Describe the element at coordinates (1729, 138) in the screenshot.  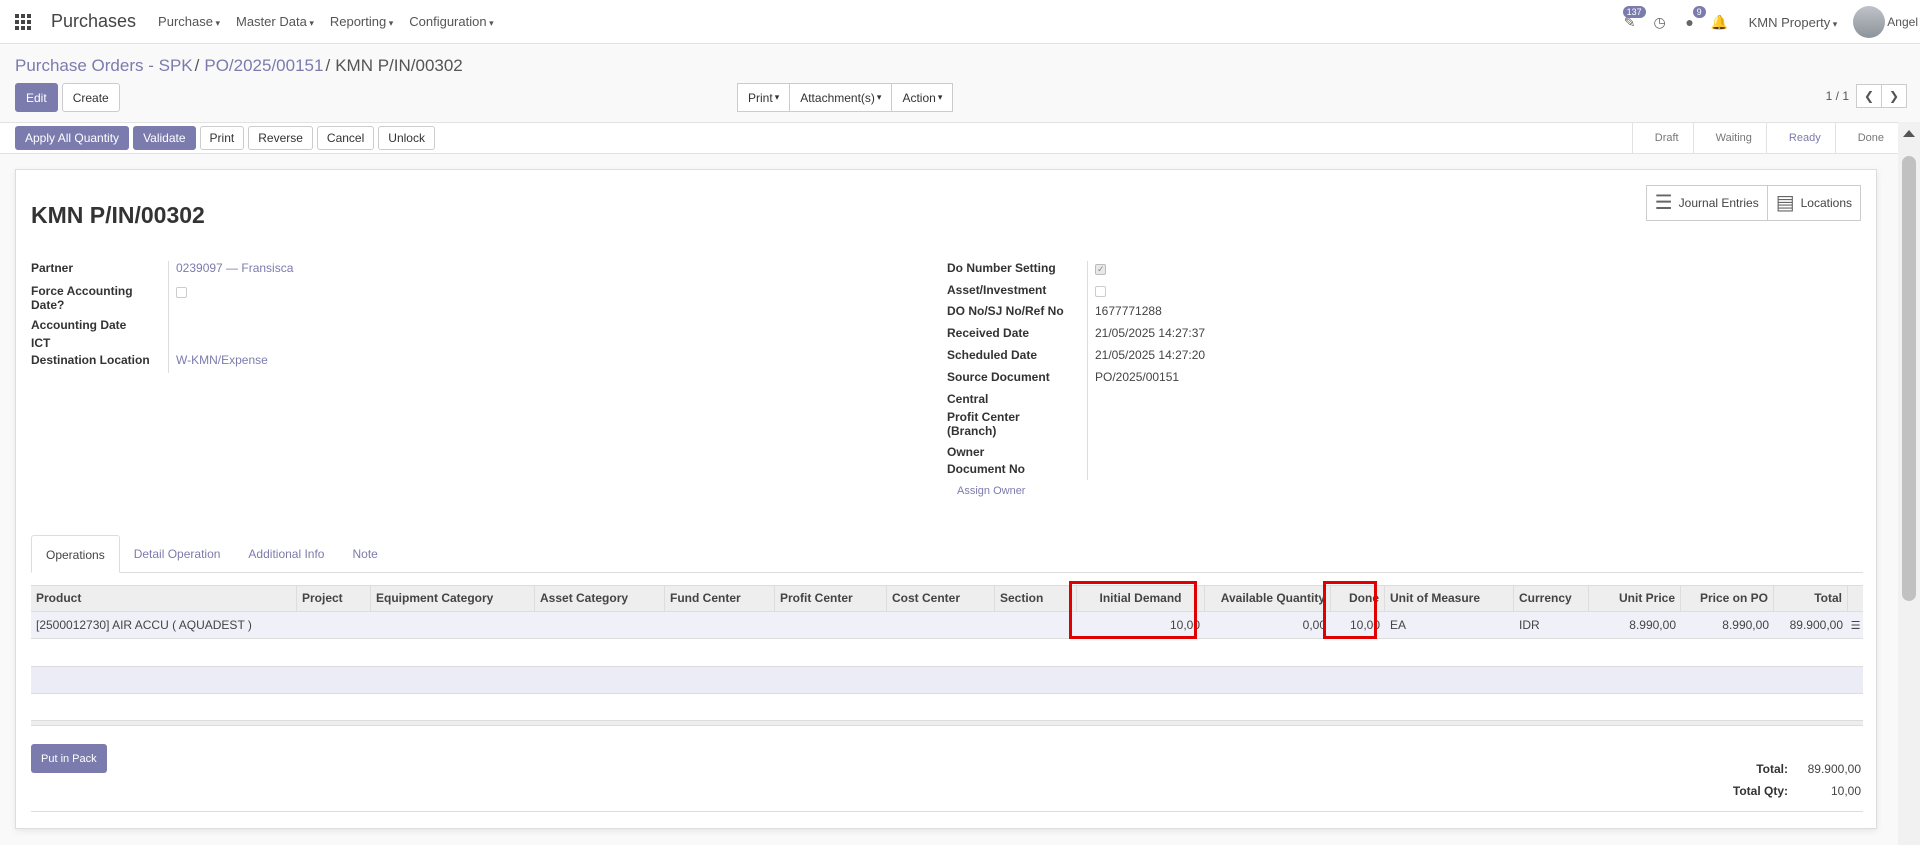
I see `stage-waiting: Waiting` at that location.